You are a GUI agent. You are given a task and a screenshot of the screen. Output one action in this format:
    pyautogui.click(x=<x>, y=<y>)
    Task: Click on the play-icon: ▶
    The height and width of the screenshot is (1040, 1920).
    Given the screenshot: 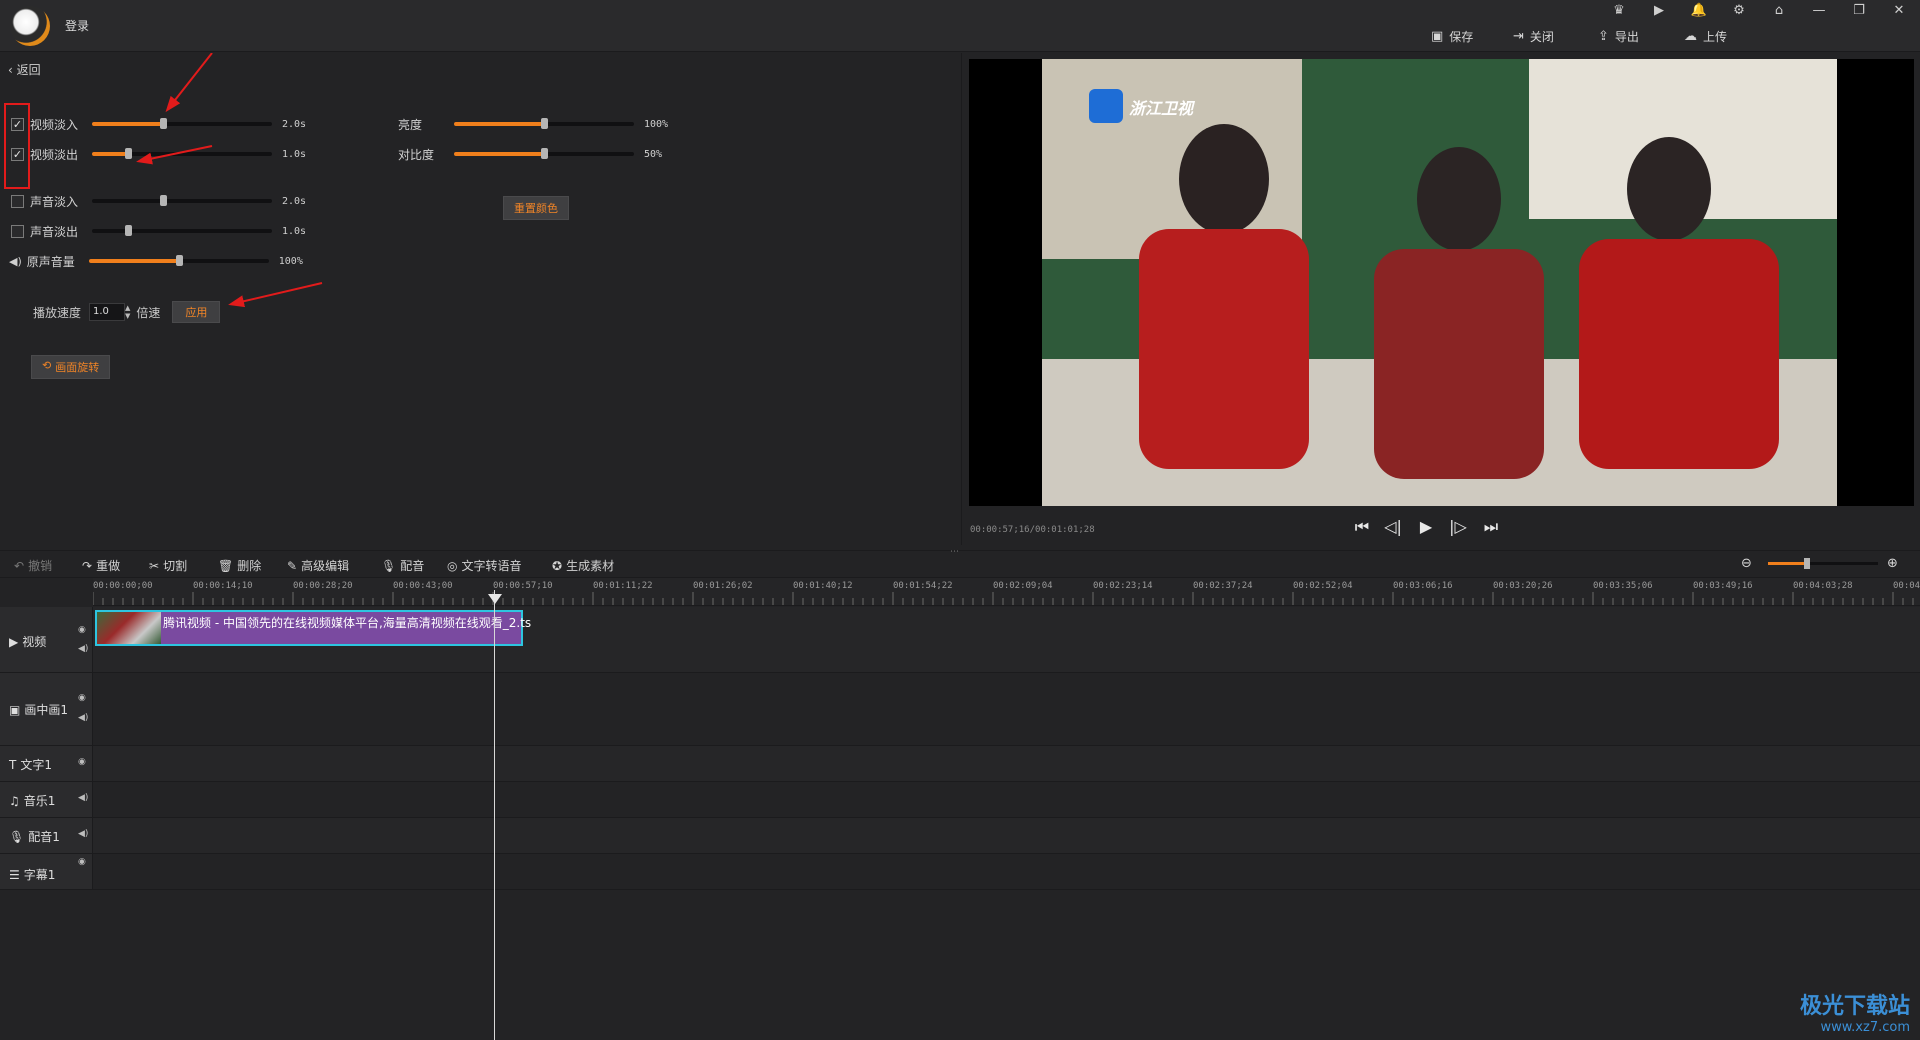 What is the action you would take?
    pyautogui.click(x=1426, y=527)
    